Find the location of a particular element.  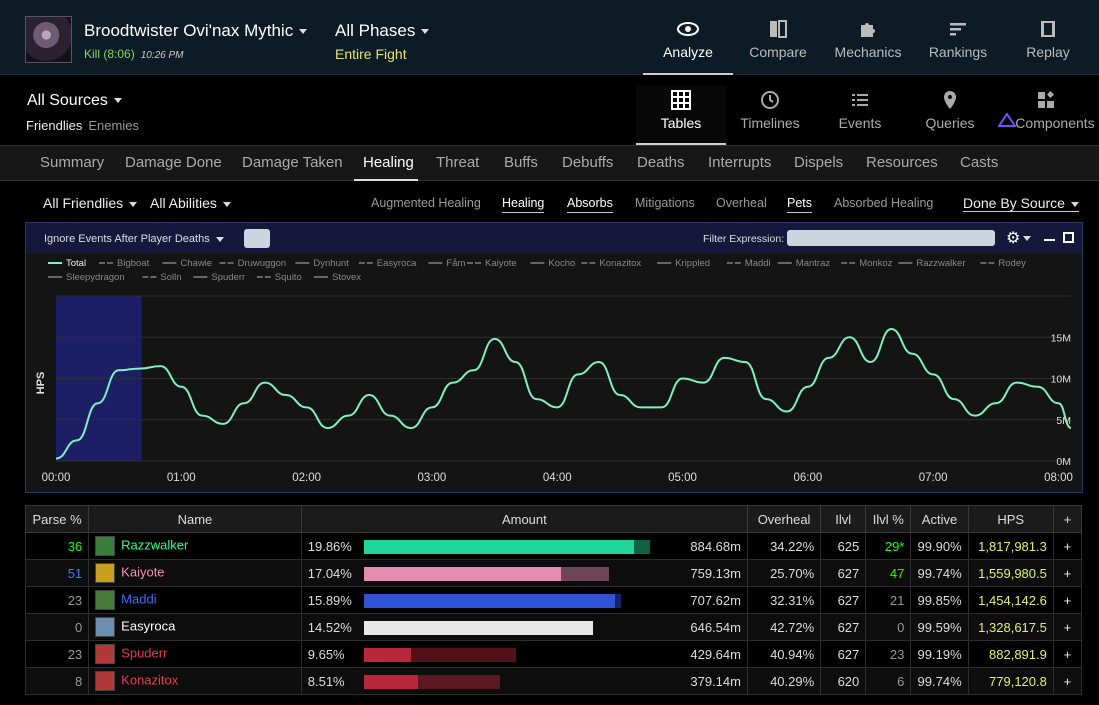

subview-healing: Healing is located at coordinates (523, 204).